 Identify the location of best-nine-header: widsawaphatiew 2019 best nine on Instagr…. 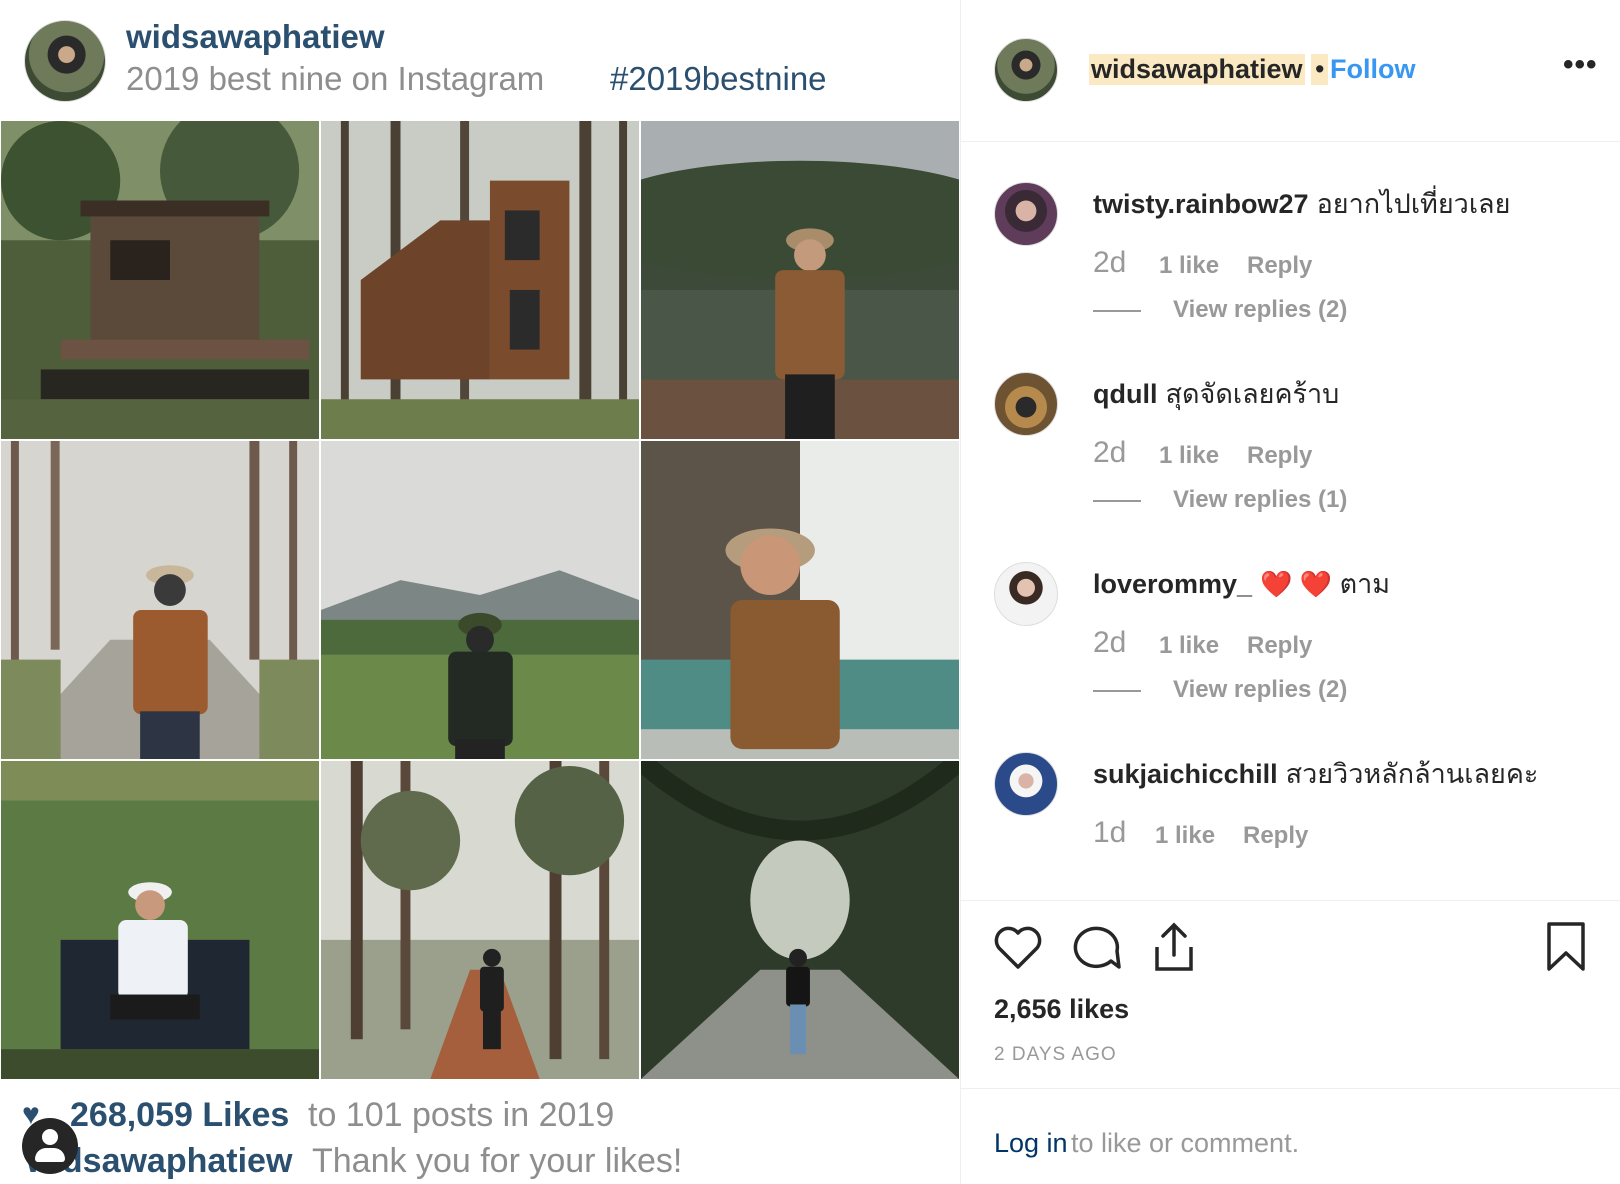
(480, 60).